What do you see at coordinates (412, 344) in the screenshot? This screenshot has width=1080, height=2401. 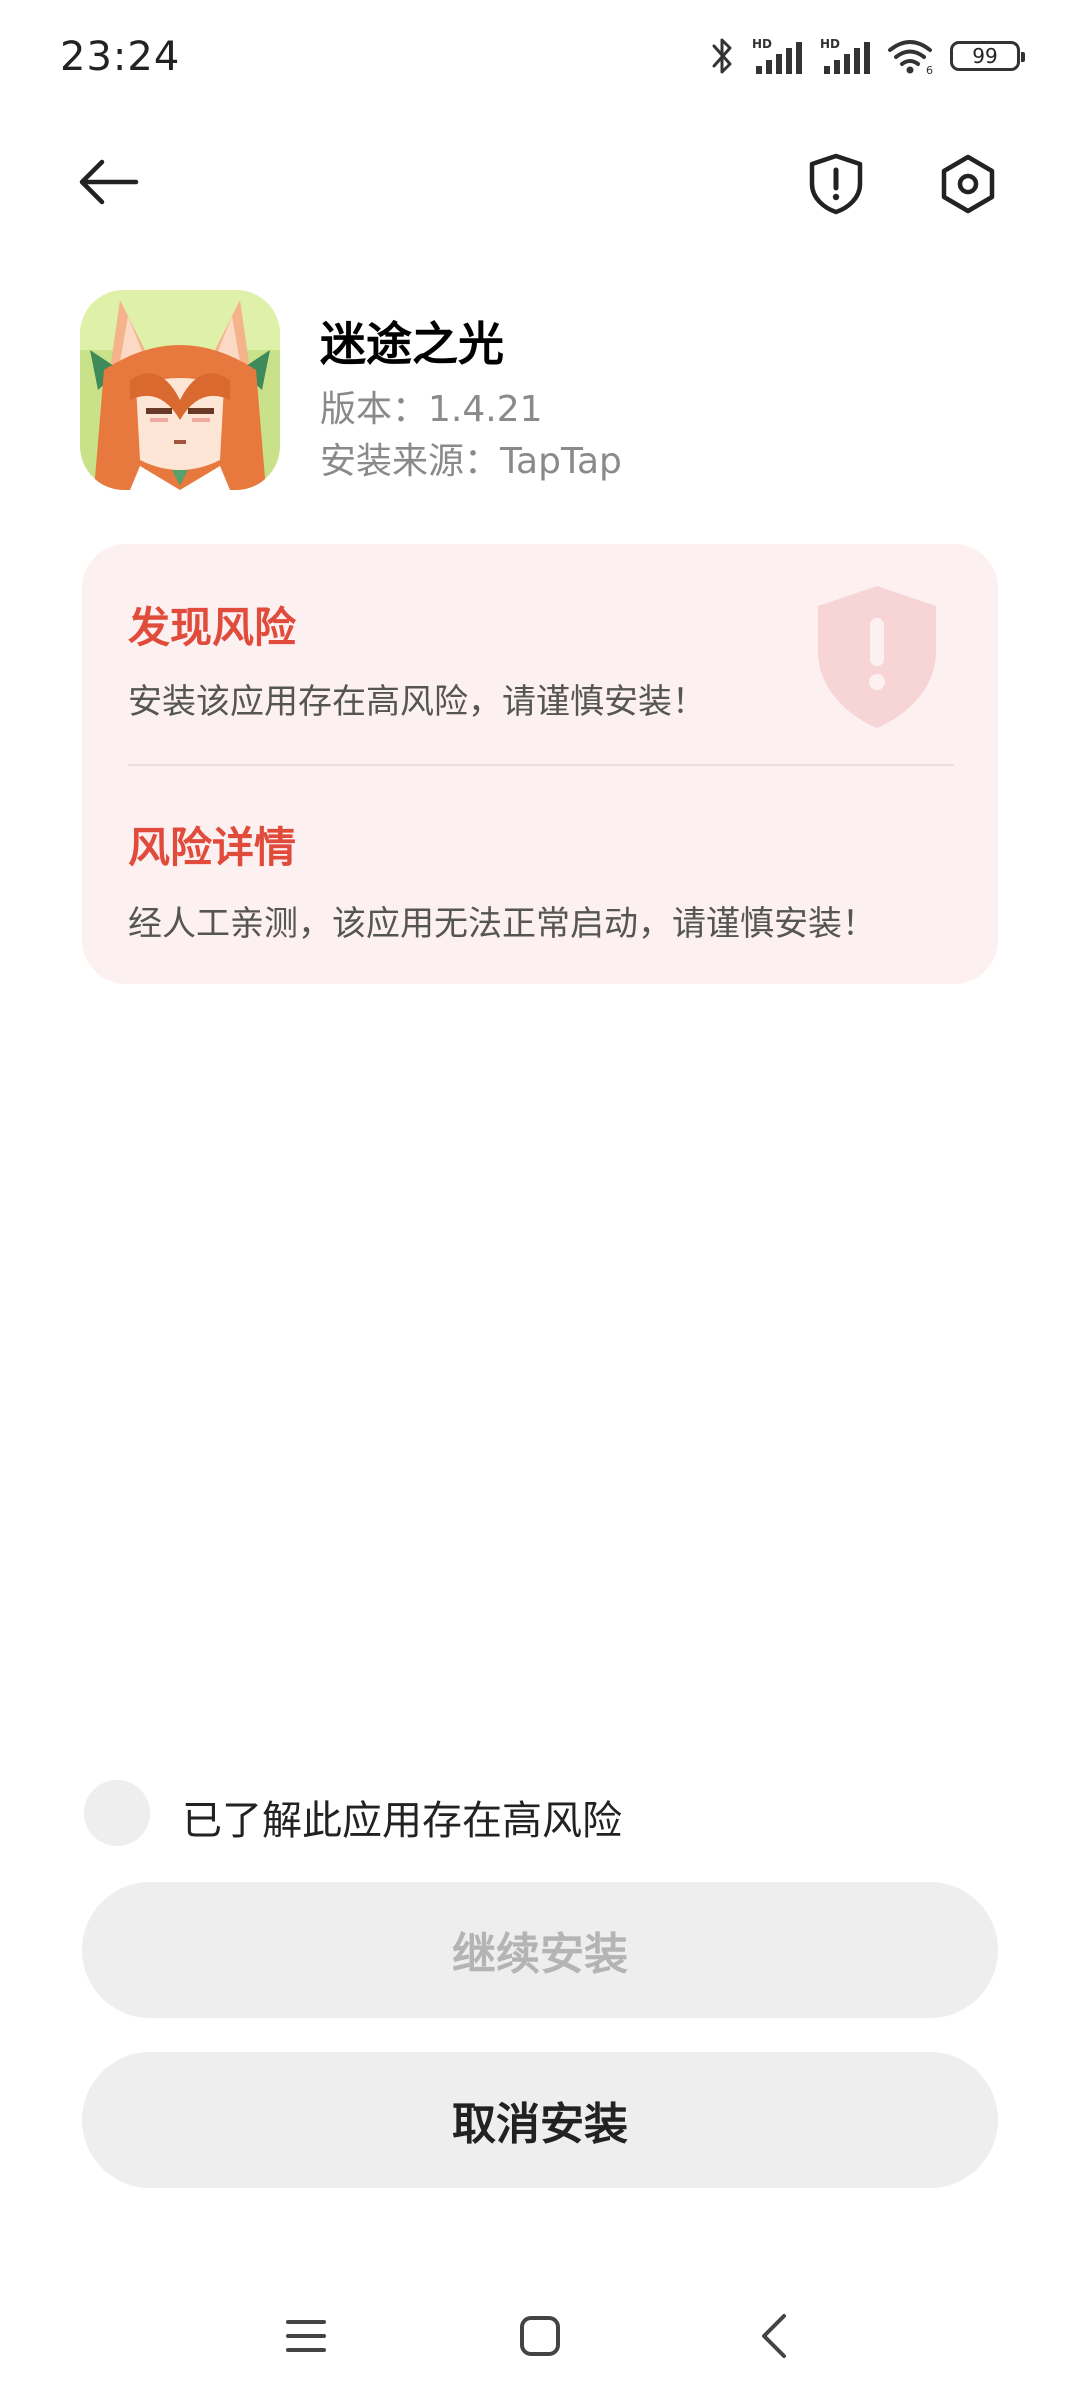 I see `app-name: 迷途之光` at bounding box center [412, 344].